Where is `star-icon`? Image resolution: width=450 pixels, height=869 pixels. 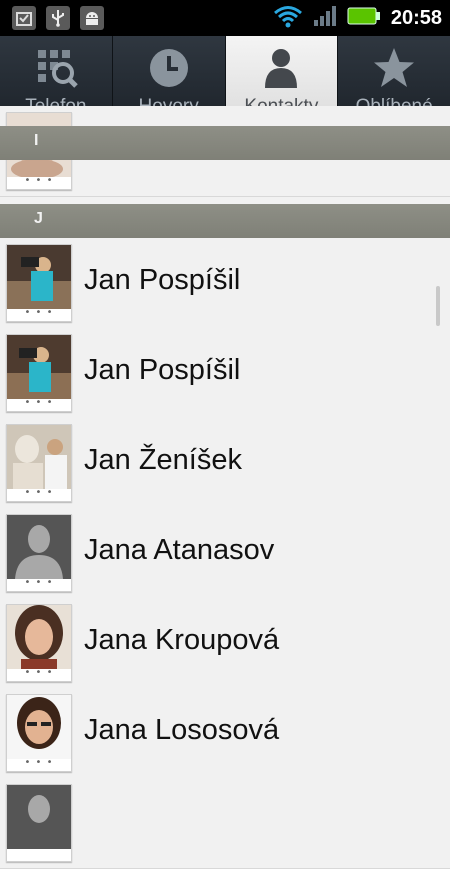 star-icon is located at coordinates (394, 68).